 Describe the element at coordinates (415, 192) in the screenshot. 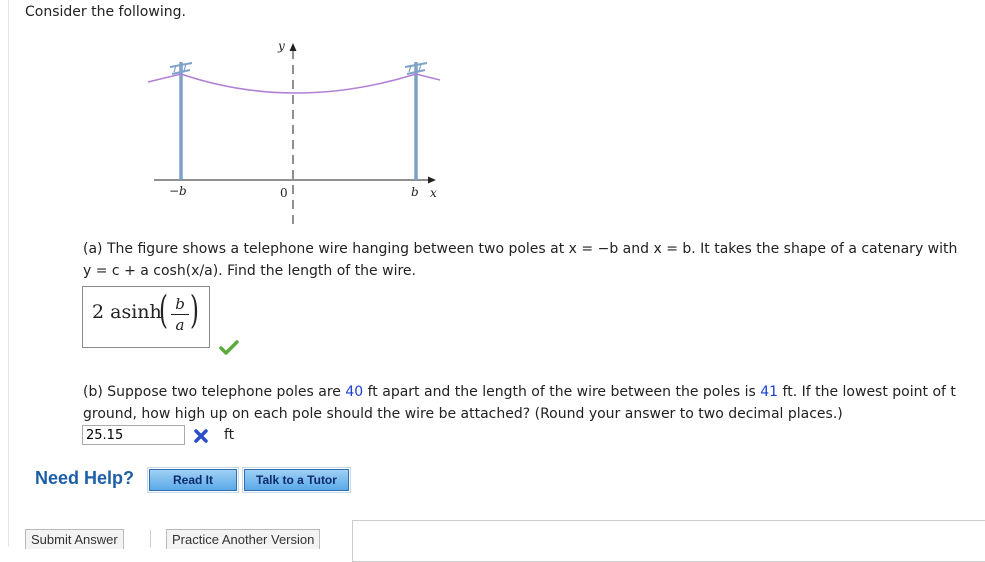

I see `b-label: b` at that location.